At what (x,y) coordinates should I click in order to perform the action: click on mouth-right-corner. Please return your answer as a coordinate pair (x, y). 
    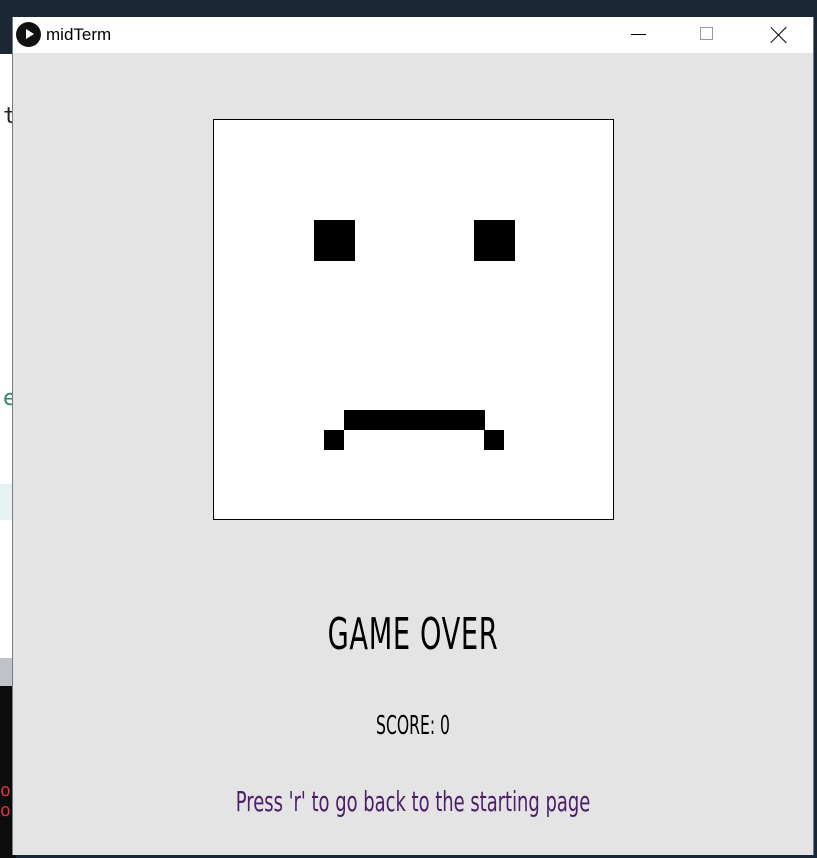
    Looking at the image, I should click on (494, 440).